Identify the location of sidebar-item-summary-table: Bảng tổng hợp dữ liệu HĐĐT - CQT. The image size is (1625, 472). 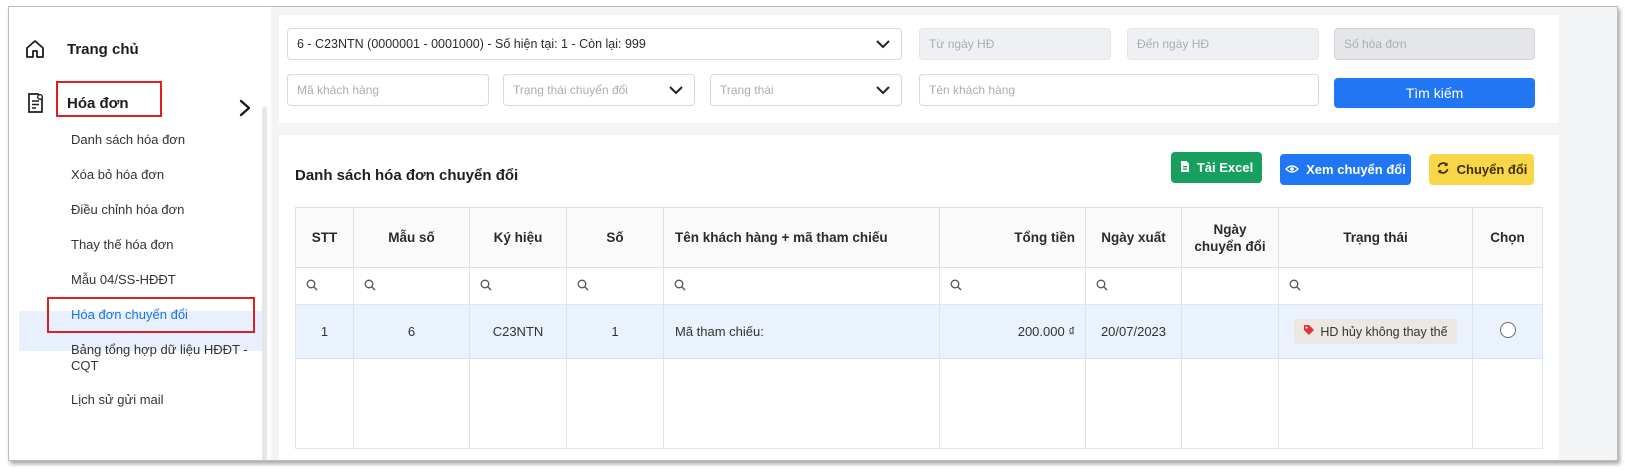
(161, 358).